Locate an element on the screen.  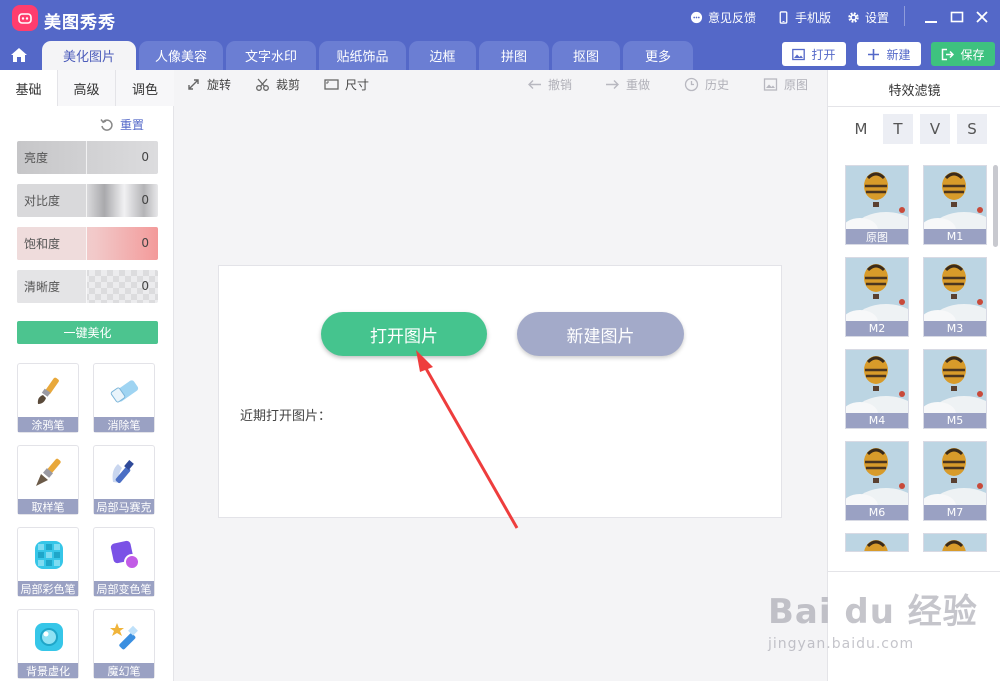
filter-thumbnail: M7 is located at coordinates (955, 481).